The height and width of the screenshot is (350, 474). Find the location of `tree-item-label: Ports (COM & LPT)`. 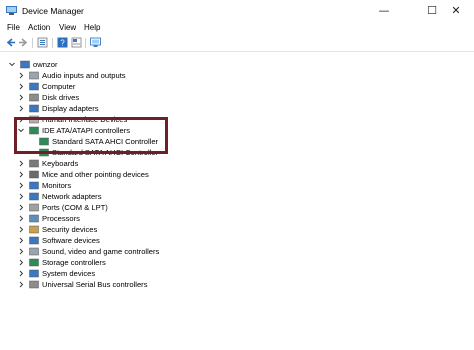

tree-item-label: Ports (COM & LPT) is located at coordinates (75, 207).